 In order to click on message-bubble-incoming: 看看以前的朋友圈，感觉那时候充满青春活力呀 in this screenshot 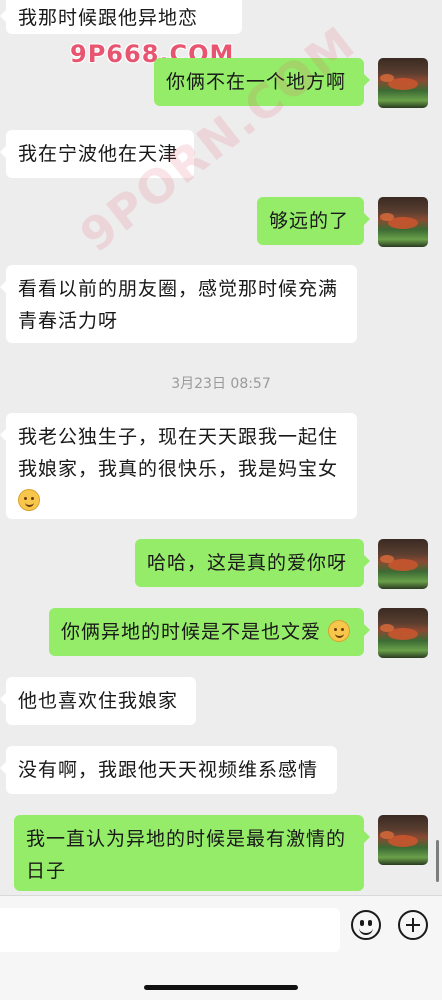, I will do `click(178, 304)`.